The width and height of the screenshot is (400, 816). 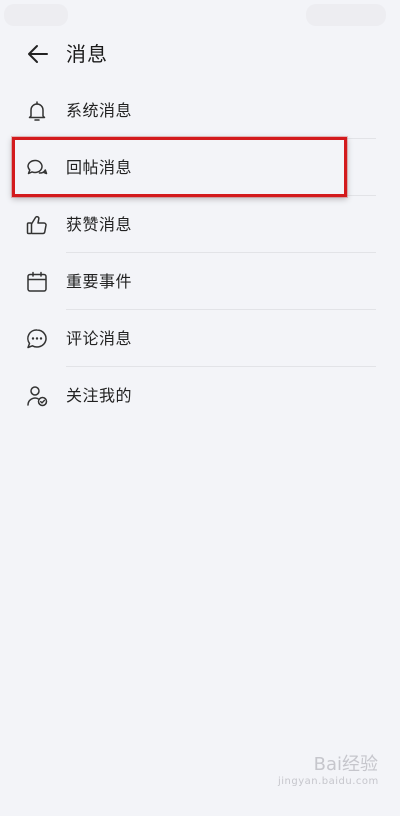 I want to click on back-button, so click(x=38, y=54).